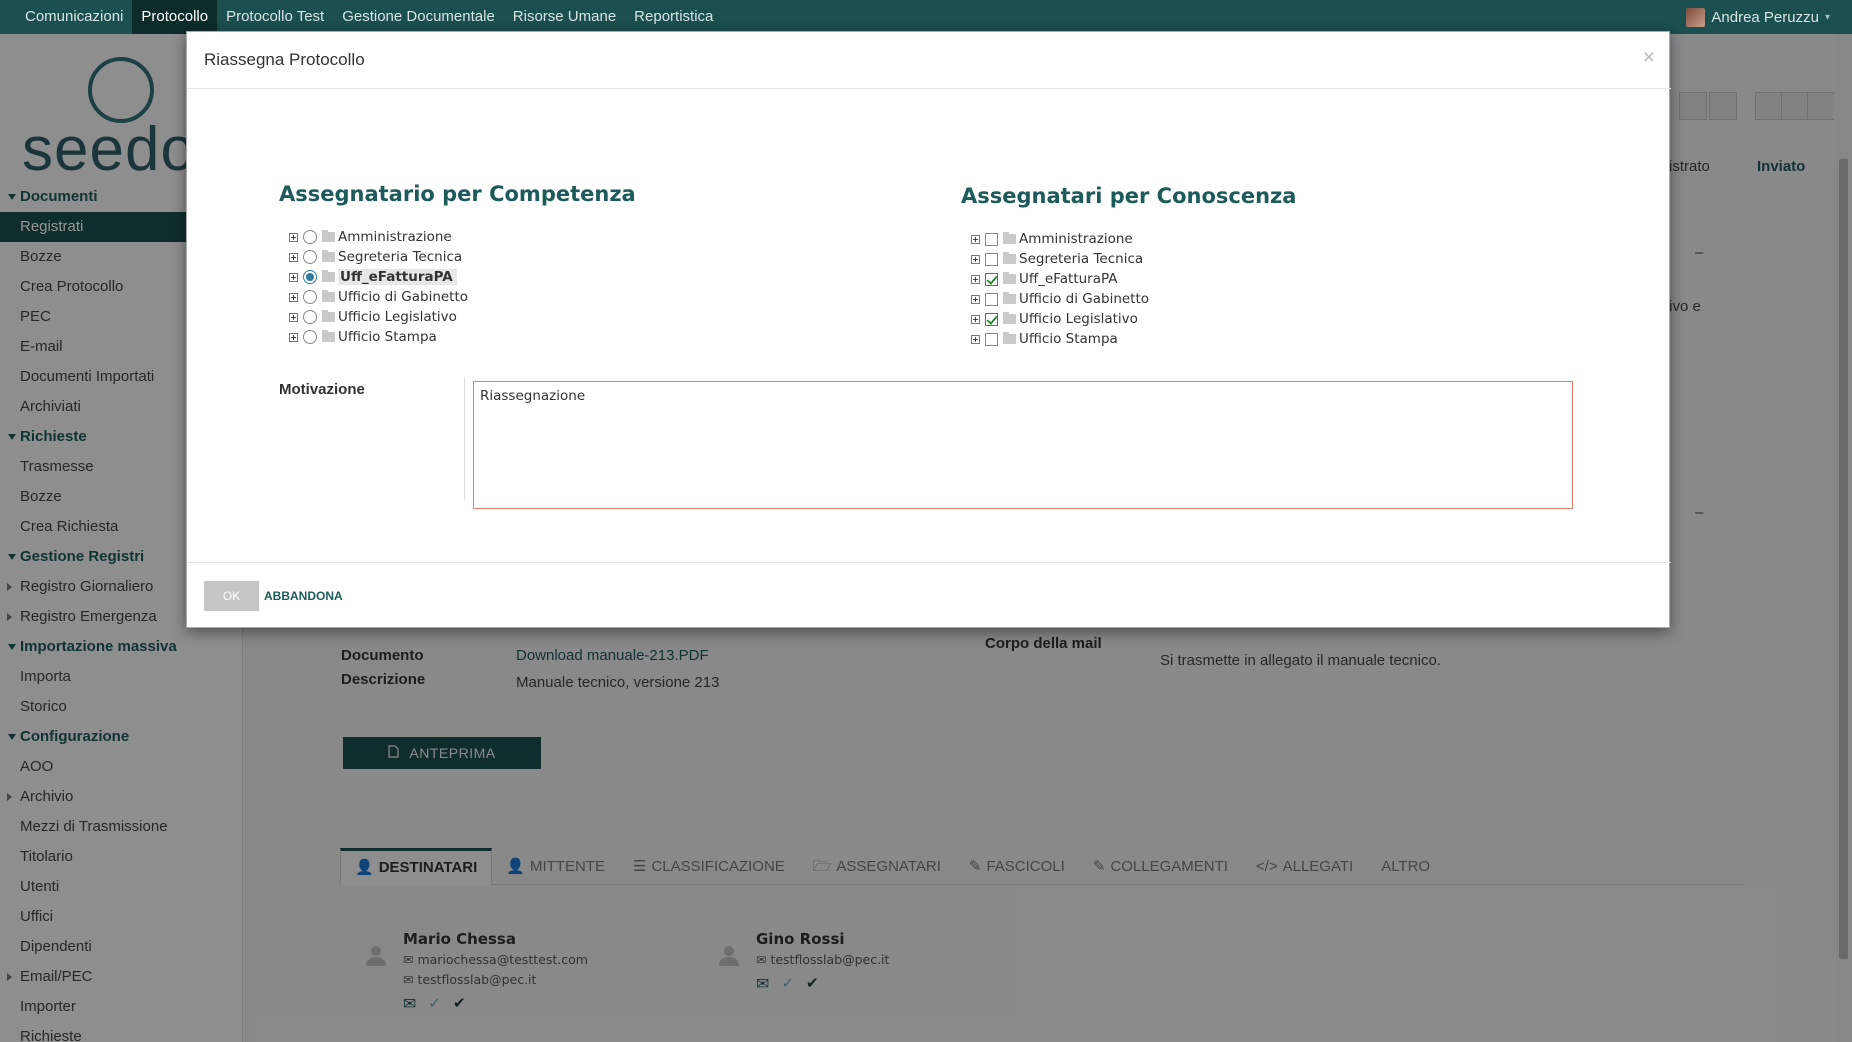 The height and width of the screenshot is (1042, 1852). What do you see at coordinates (303, 596) in the screenshot?
I see `abbandona-button: ABBANDONA` at bounding box center [303, 596].